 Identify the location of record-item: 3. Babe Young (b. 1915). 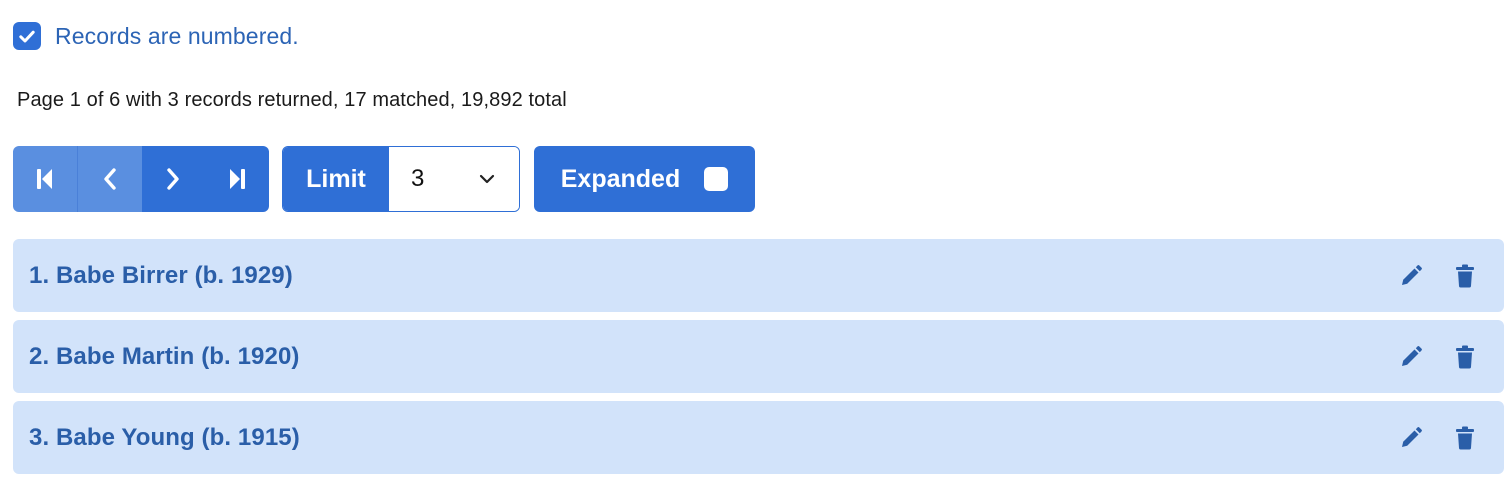
(758, 437).